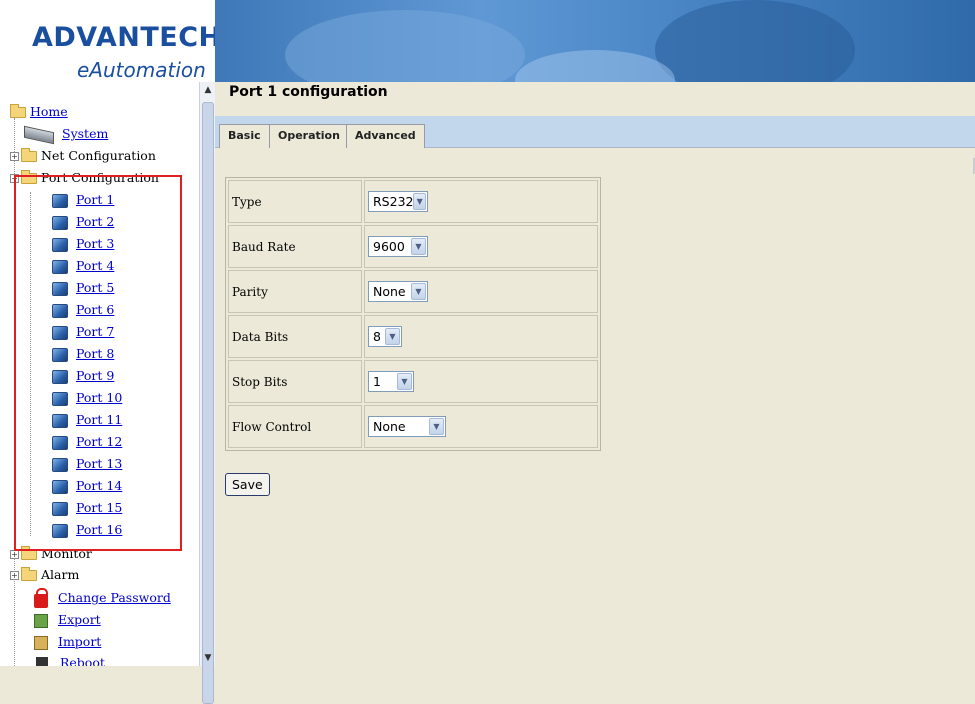  I want to click on data-bits-select: 8 ▼, so click(385, 336).